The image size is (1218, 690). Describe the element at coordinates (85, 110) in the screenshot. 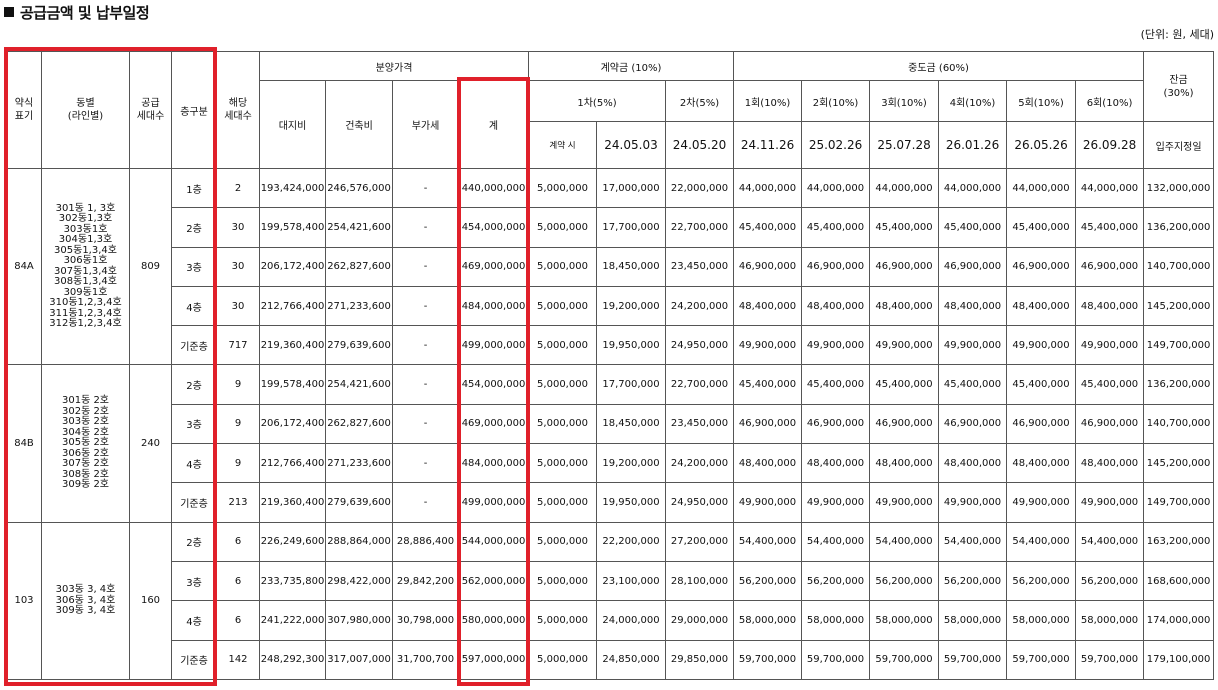

I see `header-dong: 동별 (라인별)` at that location.